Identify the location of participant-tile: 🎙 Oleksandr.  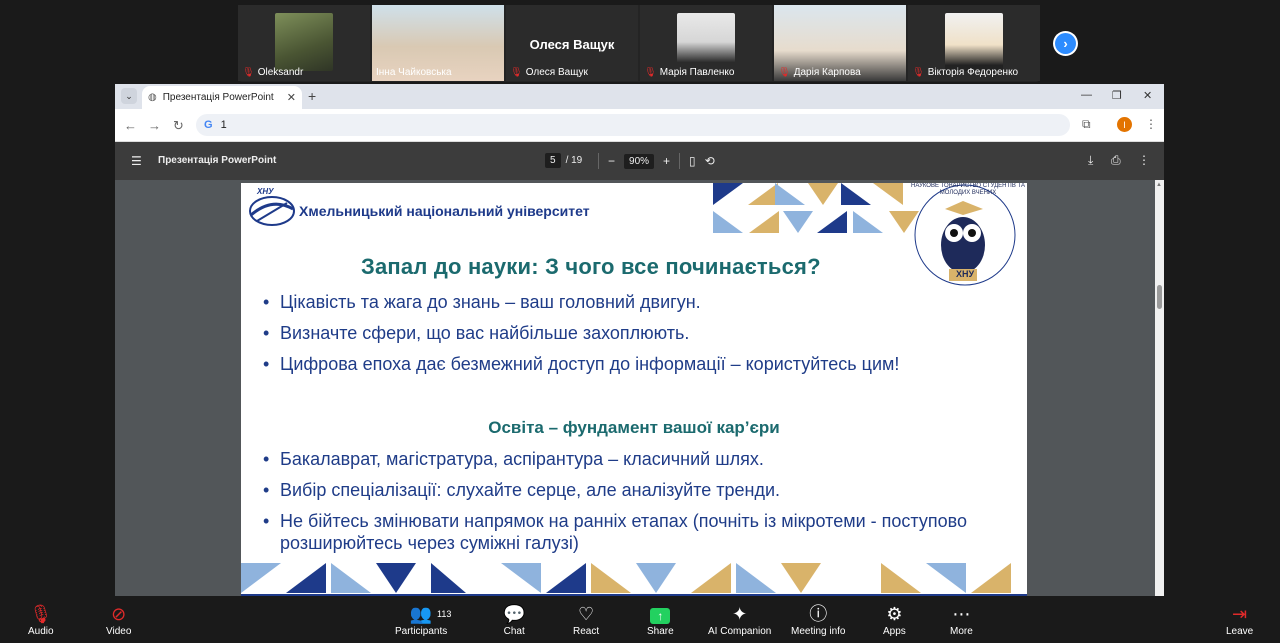
(304, 43).